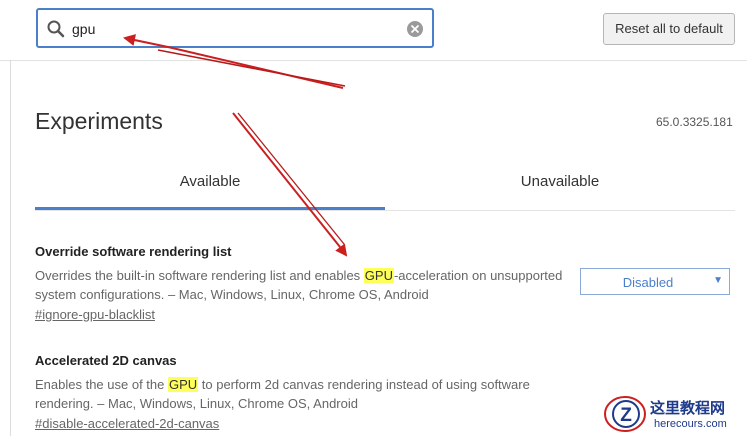 The height and width of the screenshot is (436, 747). I want to click on site-logo-icon: Z, so click(625, 414).